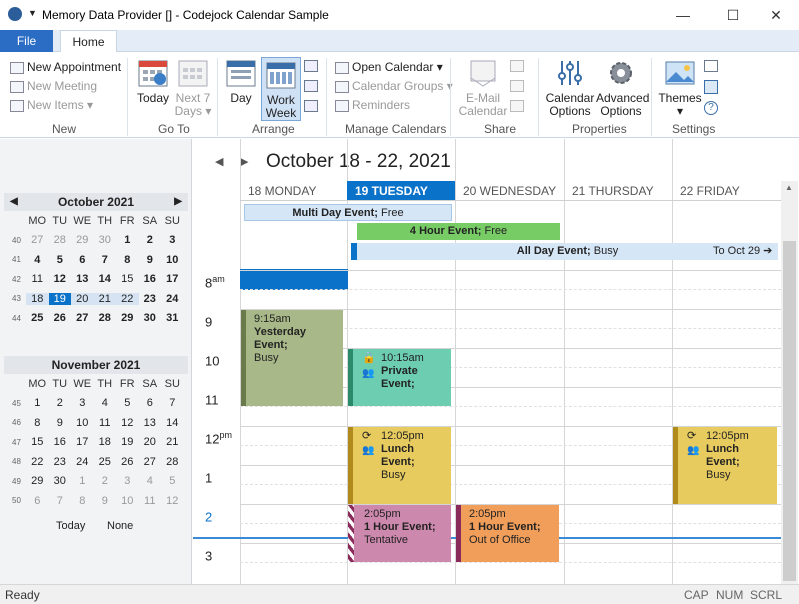 The height and width of the screenshot is (604, 799). I want to click on day-header: 22 FRIDAY, so click(726, 191).